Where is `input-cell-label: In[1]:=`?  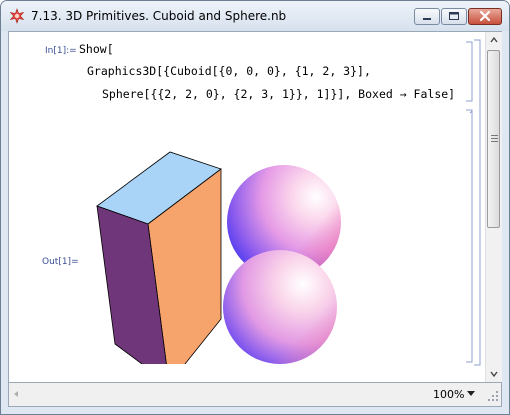
input-cell-label: In[1]:= is located at coordinates (61, 51).